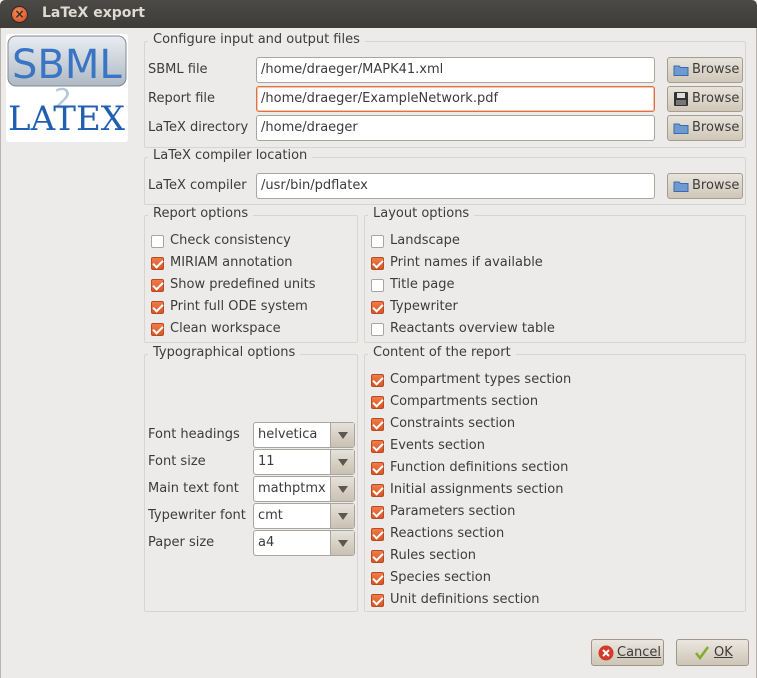 This screenshot has width=757, height=678. I want to click on compiler-group-title: LaTeX compiler location, so click(230, 155).